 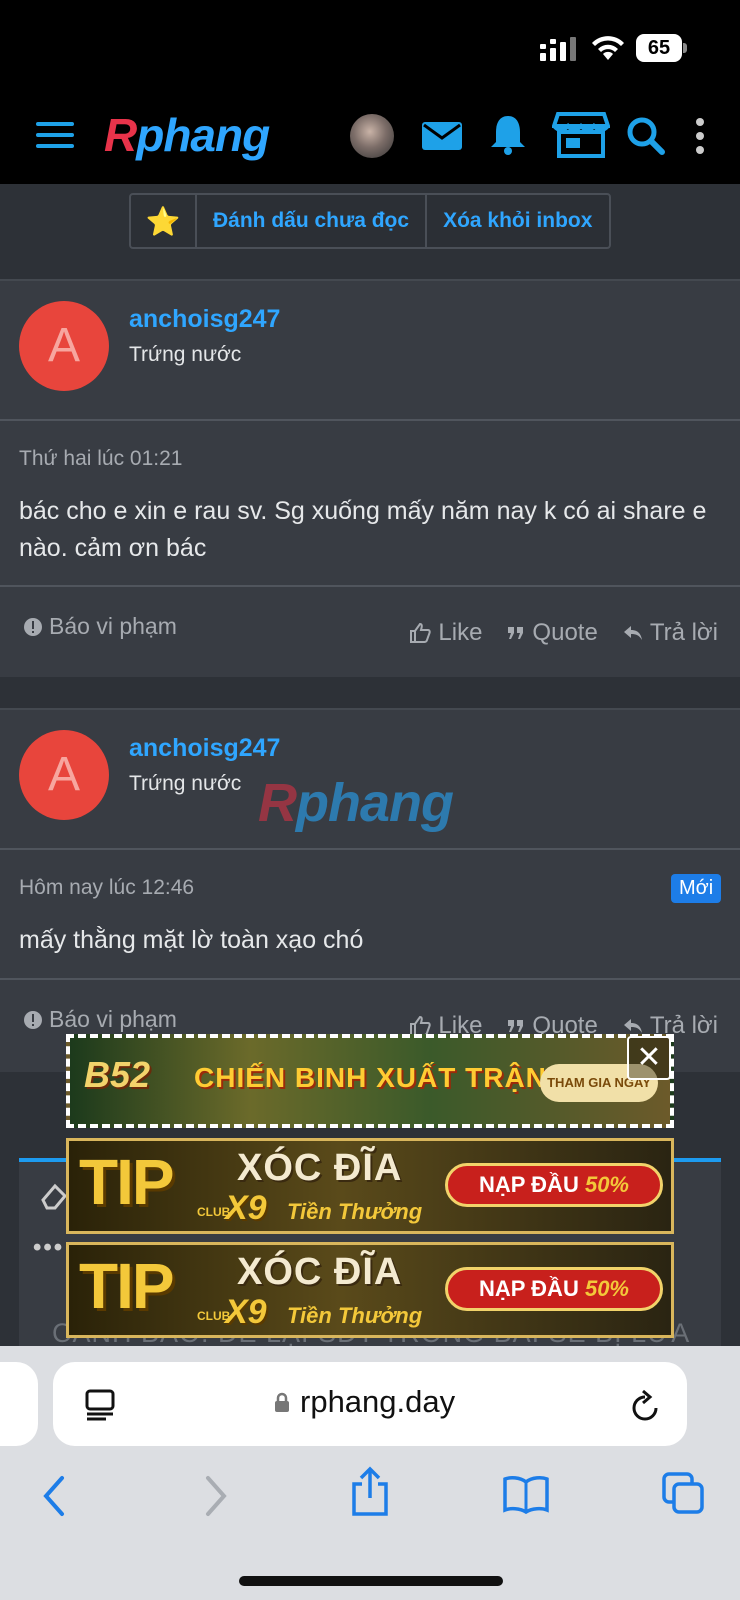 What do you see at coordinates (683, 1493) in the screenshot?
I see `tabs-icon` at bounding box center [683, 1493].